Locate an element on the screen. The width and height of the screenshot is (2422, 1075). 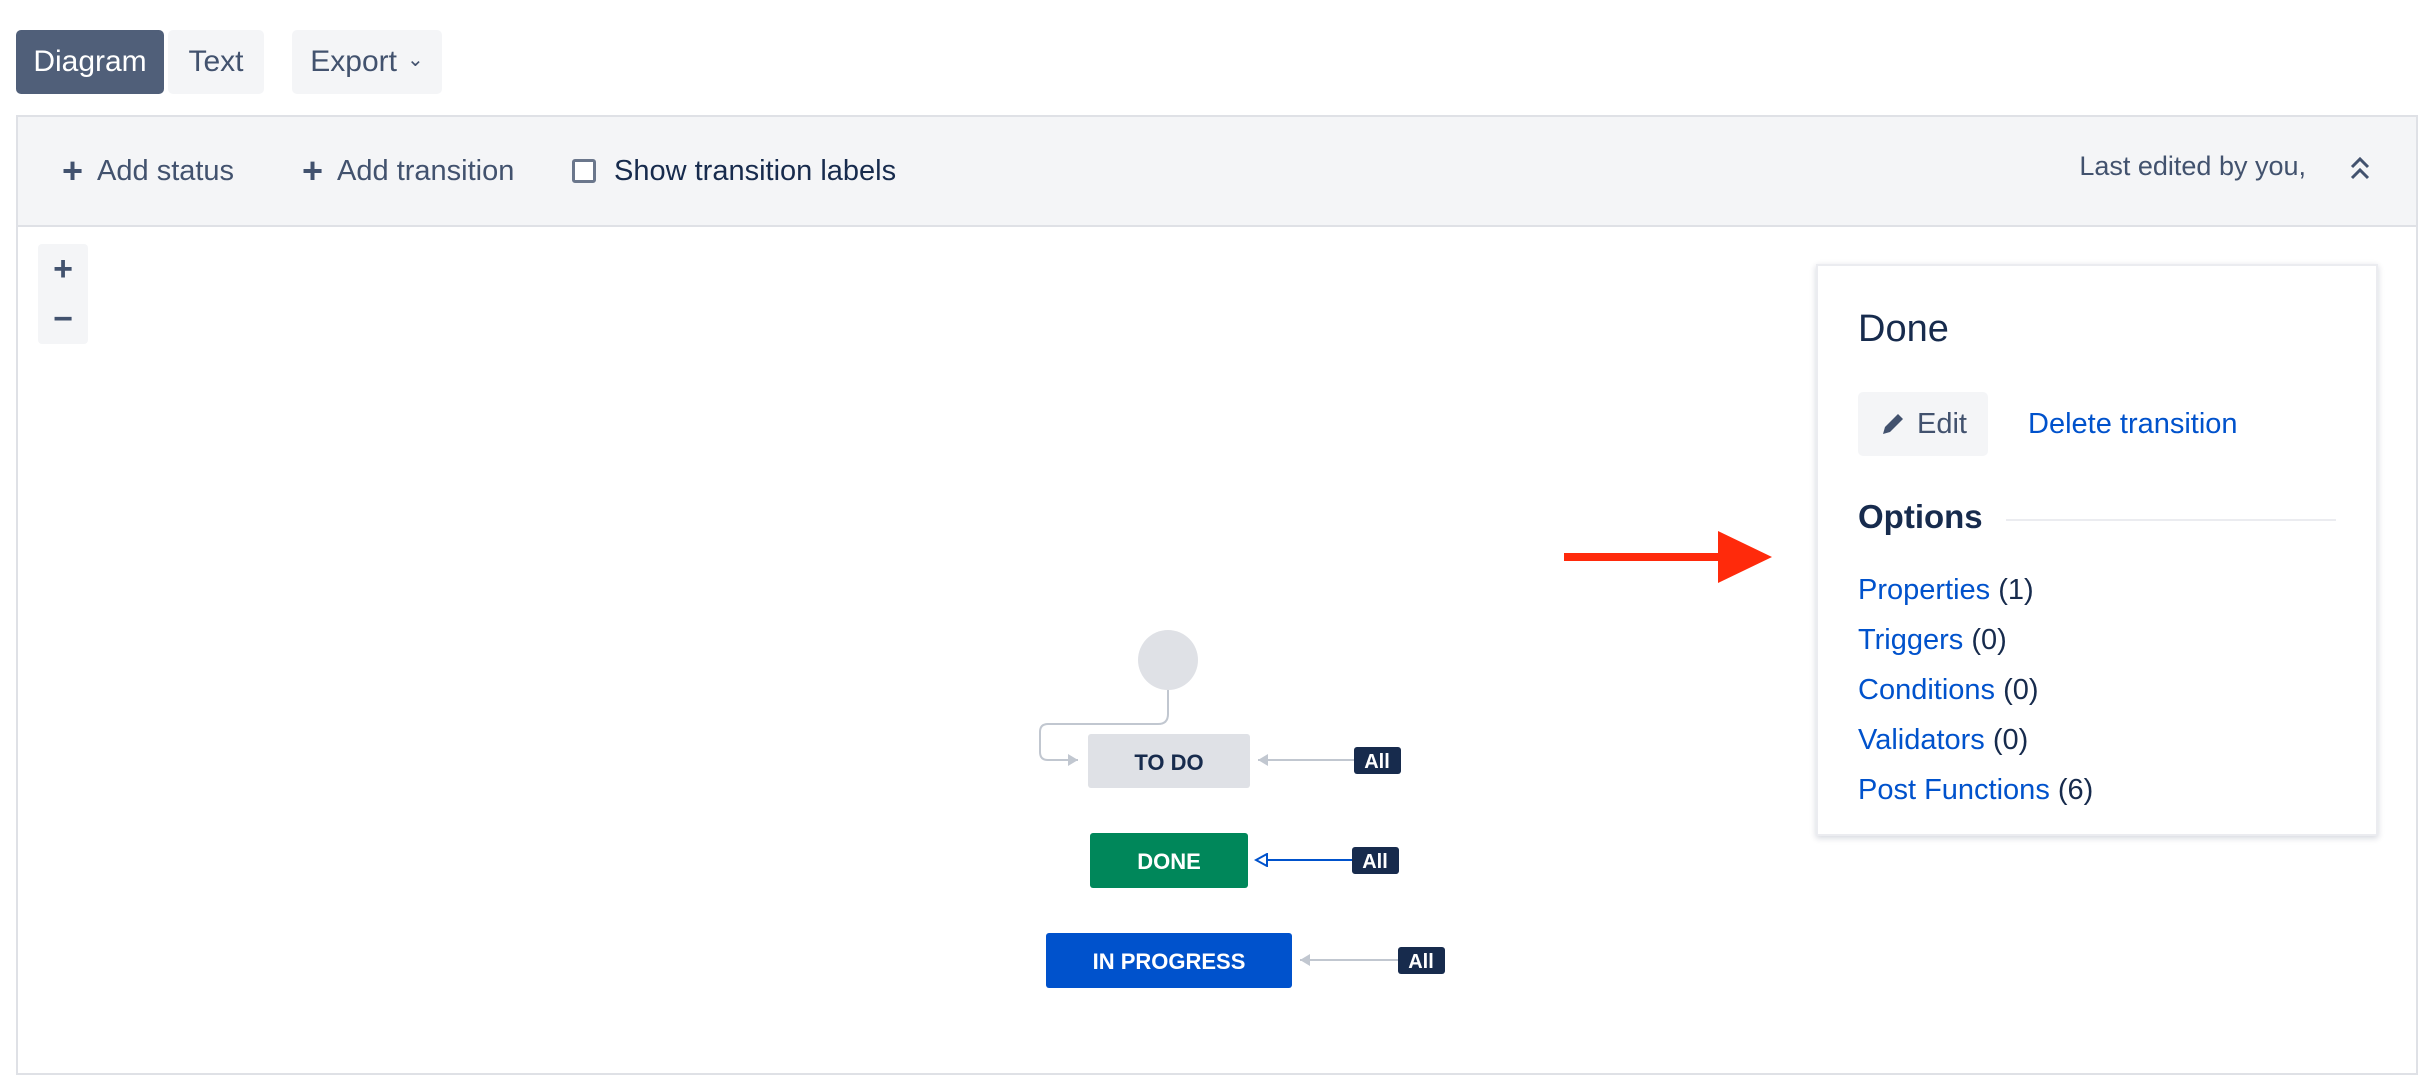
show-transition-labels-toggle: Show transition labels is located at coordinates (734, 171).